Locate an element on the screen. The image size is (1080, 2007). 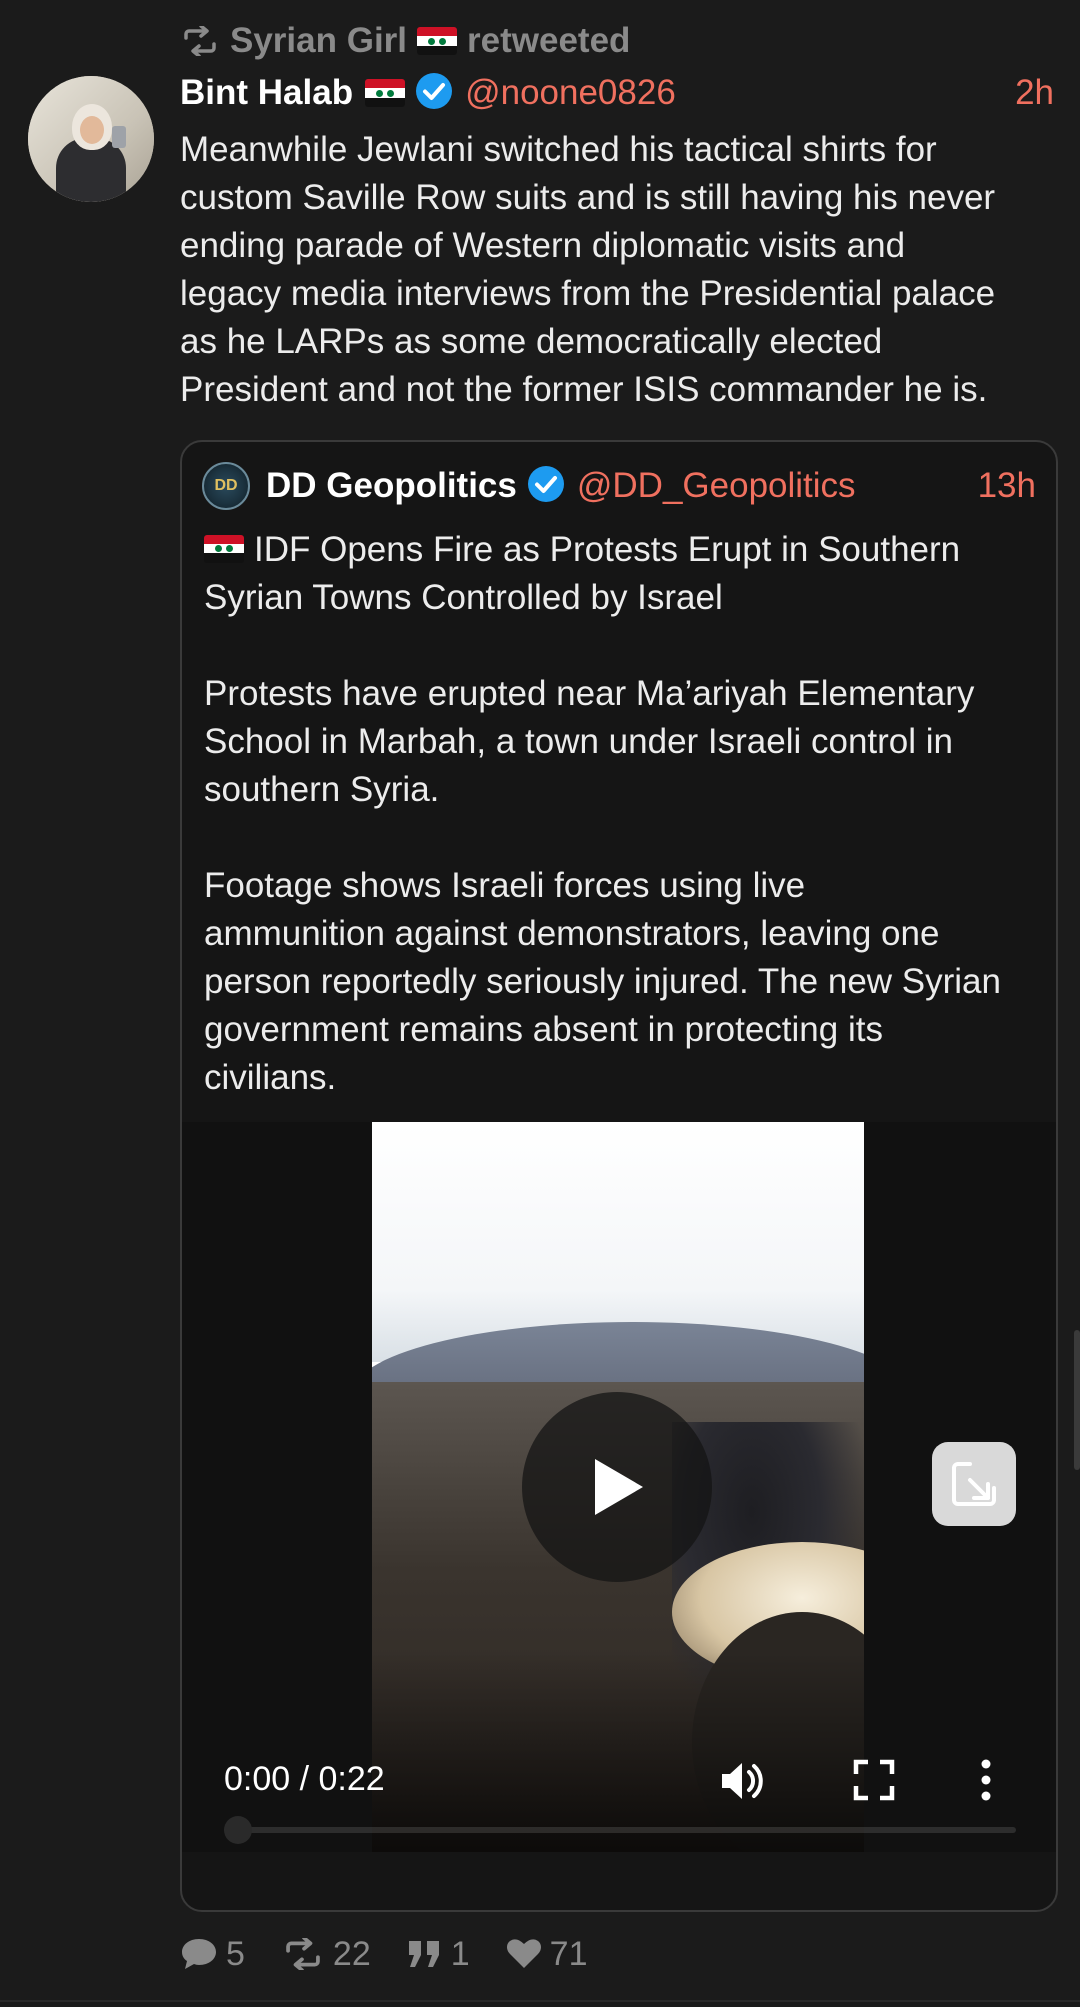
retweet-indicator: Syrian Girl retweeted is located at coordinates (405, 41).